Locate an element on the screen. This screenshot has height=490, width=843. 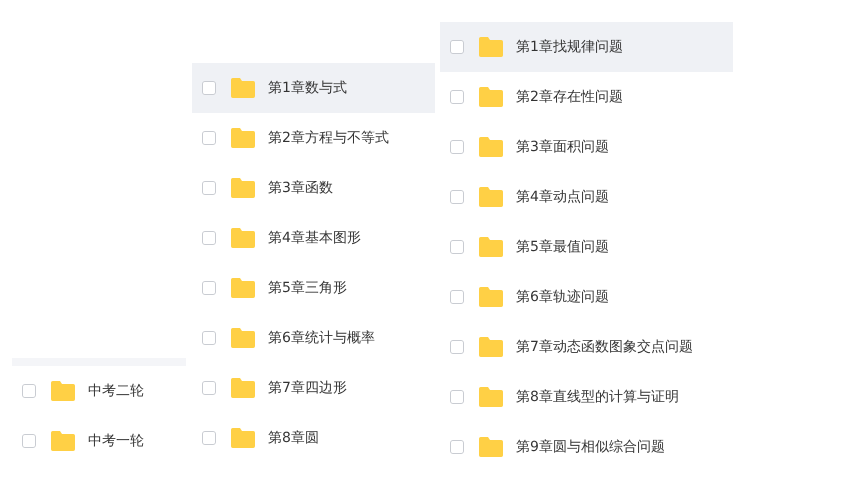
folder-row: 第6章轨迹问题 is located at coordinates (586, 297).